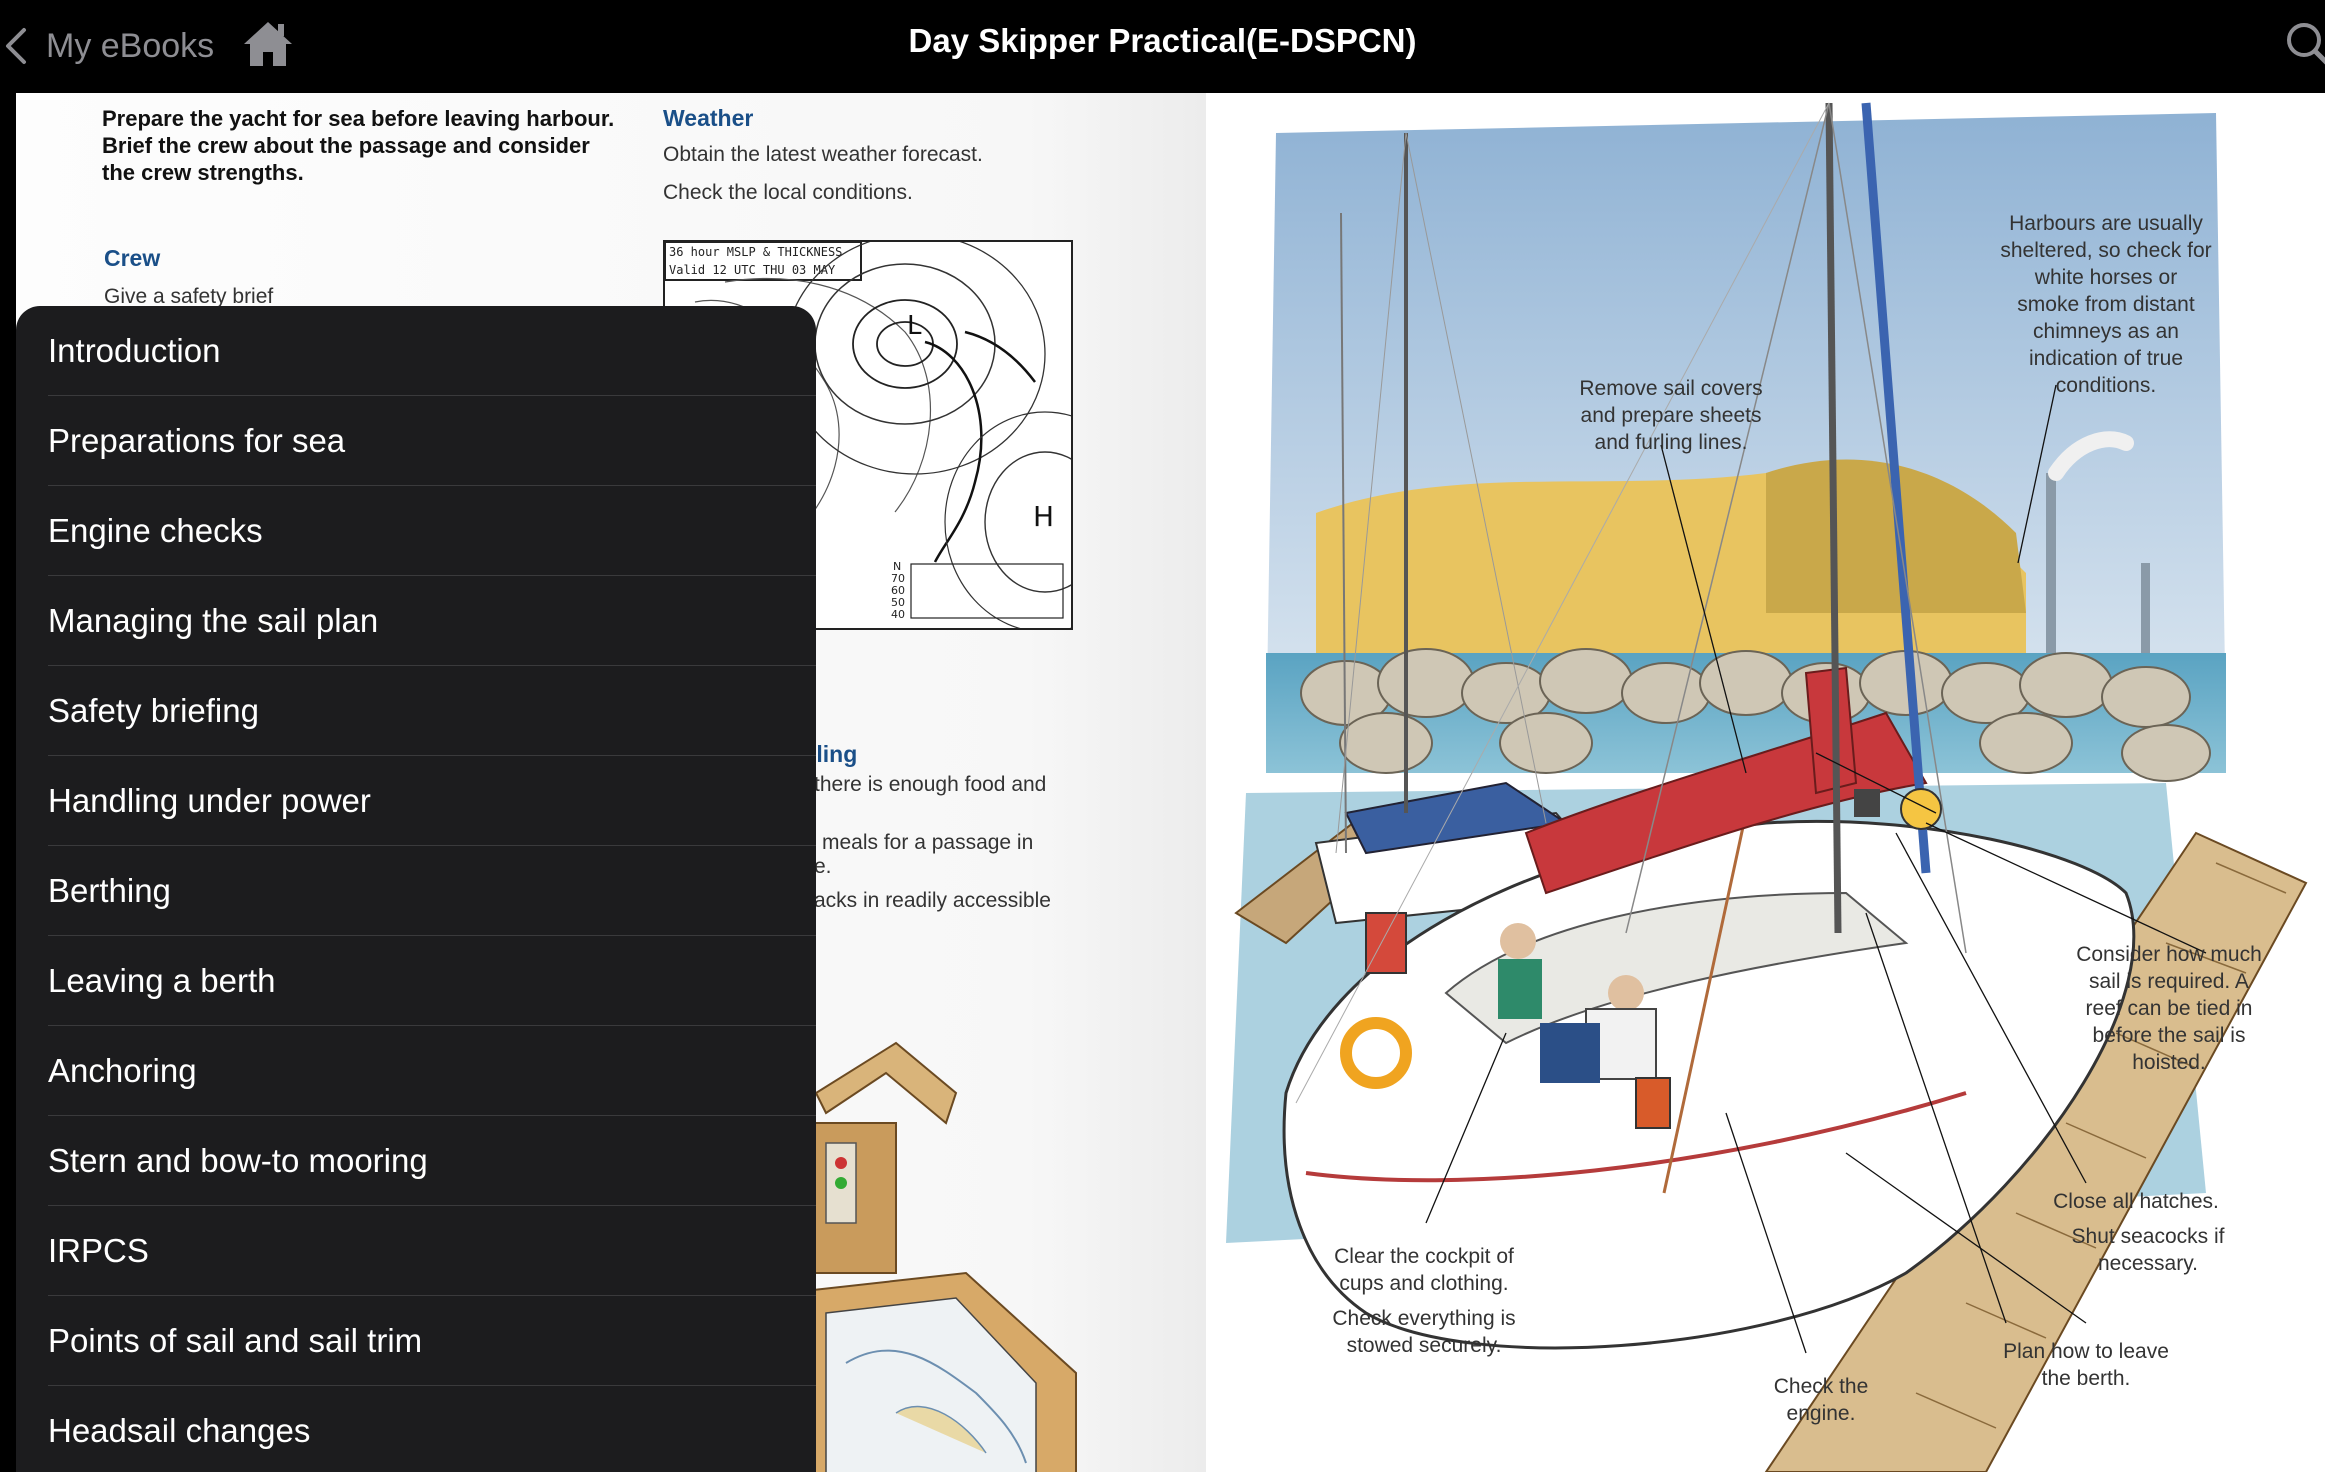  Describe the element at coordinates (914, 326) in the screenshot. I see `weather-map-low-label: L` at that location.